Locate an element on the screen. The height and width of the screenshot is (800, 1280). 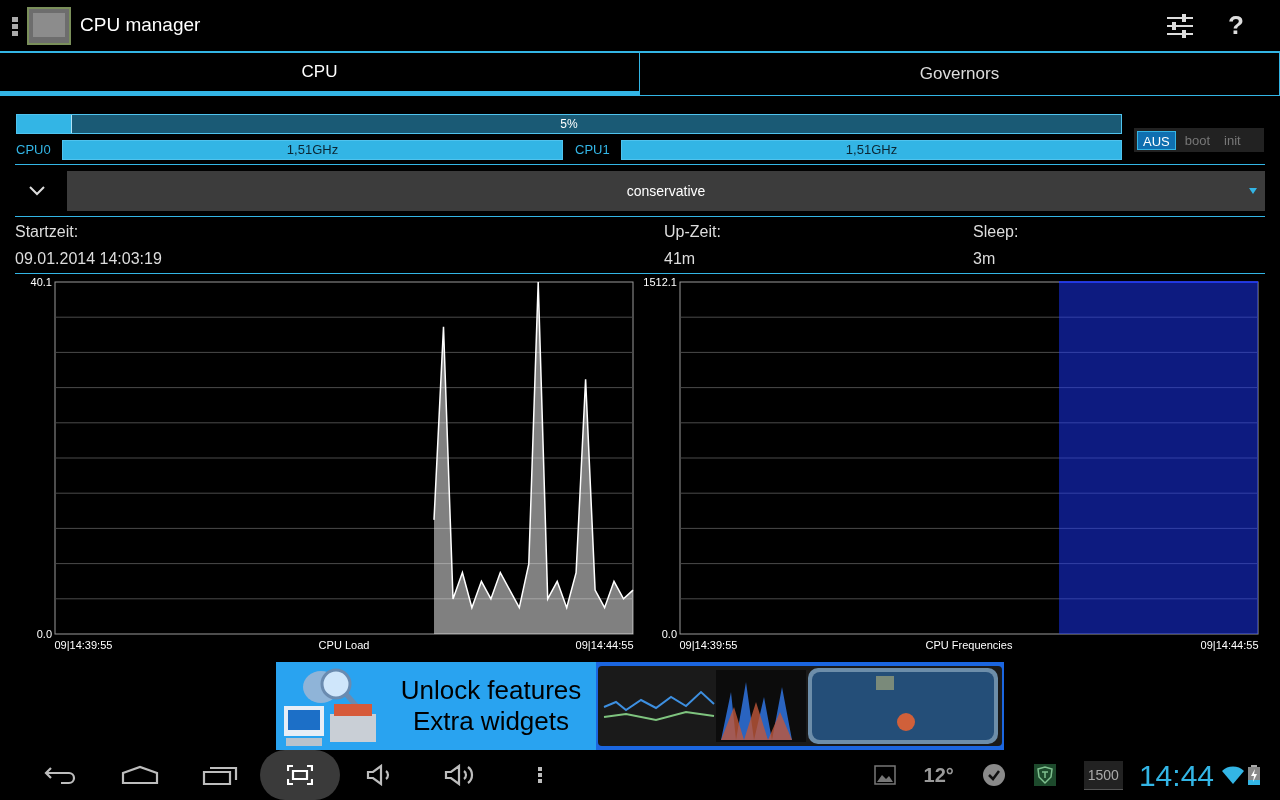
chart-title: CPU Load is located at coordinates (344, 645).